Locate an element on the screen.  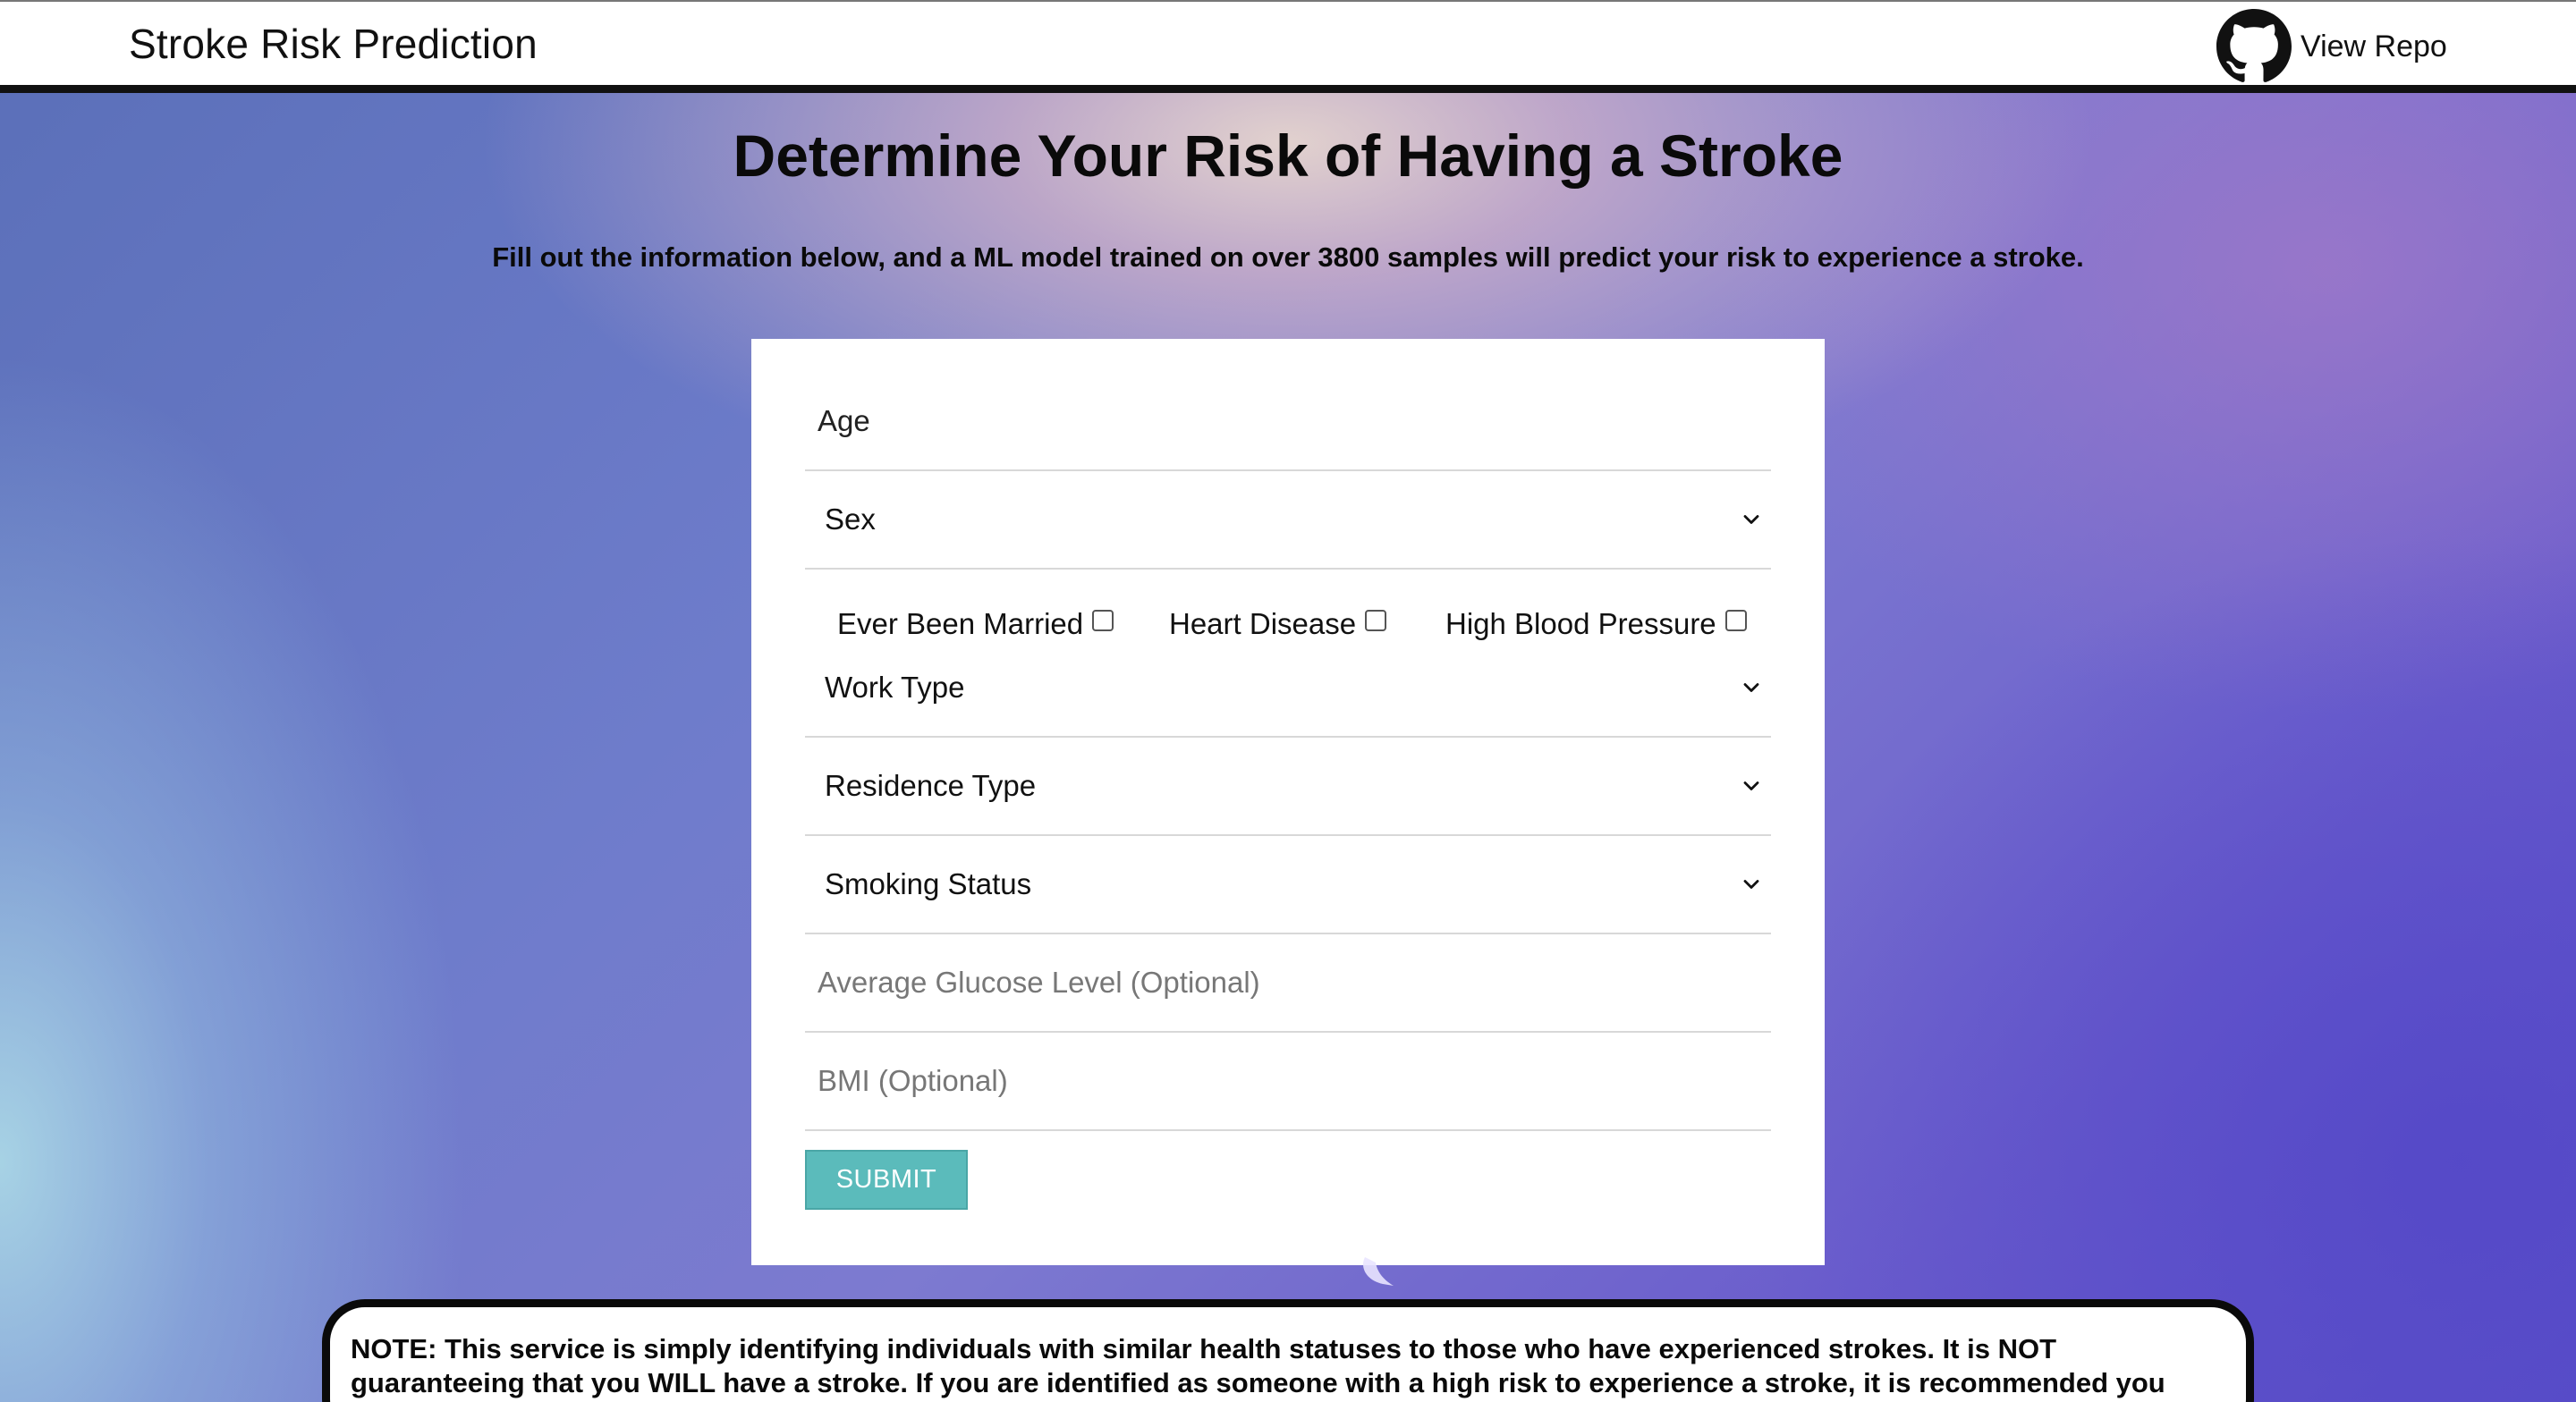
view-repo-link: View Repo is located at coordinates (2331, 46).